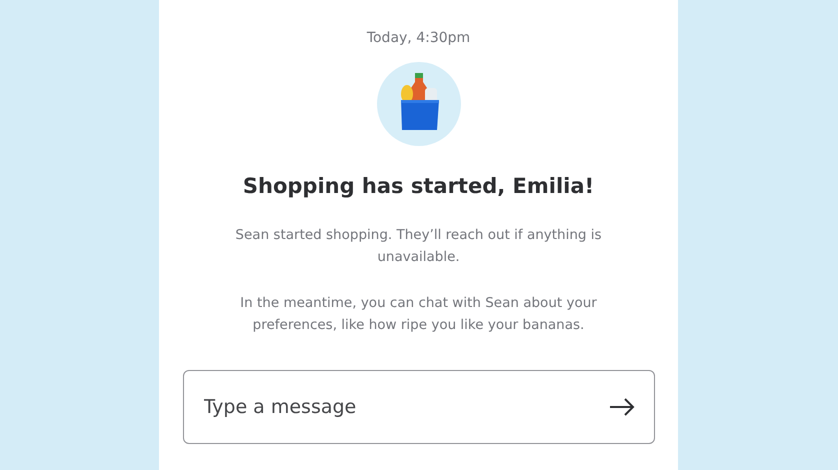 This screenshot has width=838, height=470. What do you see at coordinates (621, 407) in the screenshot?
I see `arrow-icon` at bounding box center [621, 407].